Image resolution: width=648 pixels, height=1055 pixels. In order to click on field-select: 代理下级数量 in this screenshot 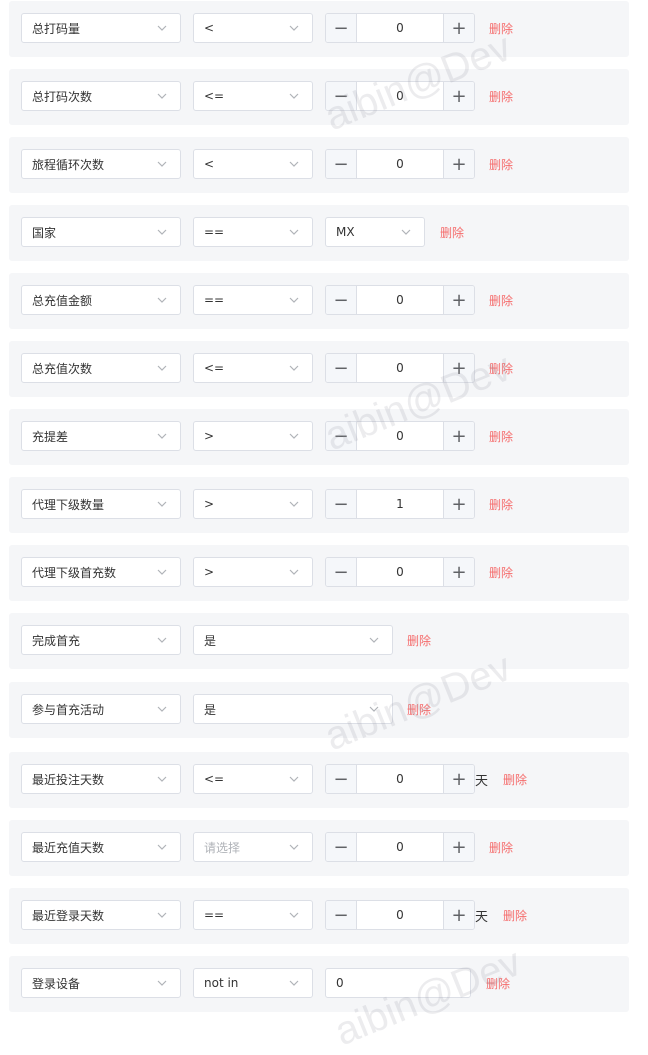, I will do `click(101, 504)`.